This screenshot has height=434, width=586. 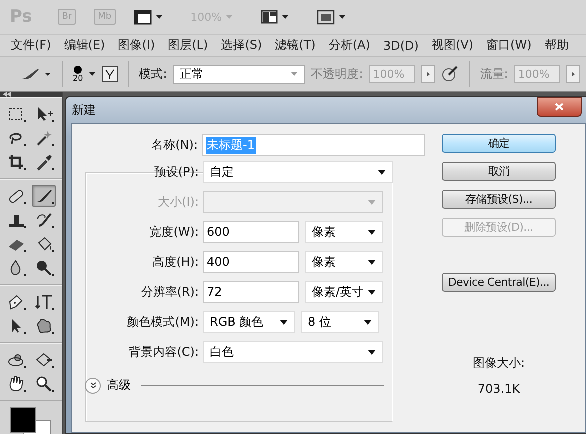 What do you see at coordinates (350, 45) in the screenshot?
I see `menu-item: 分析(A)` at bounding box center [350, 45].